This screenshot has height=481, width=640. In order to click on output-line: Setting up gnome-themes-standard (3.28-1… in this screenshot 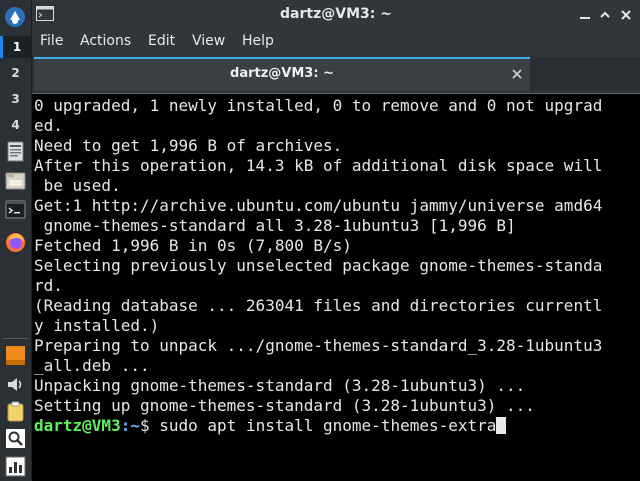, I will do `click(284, 405)`.